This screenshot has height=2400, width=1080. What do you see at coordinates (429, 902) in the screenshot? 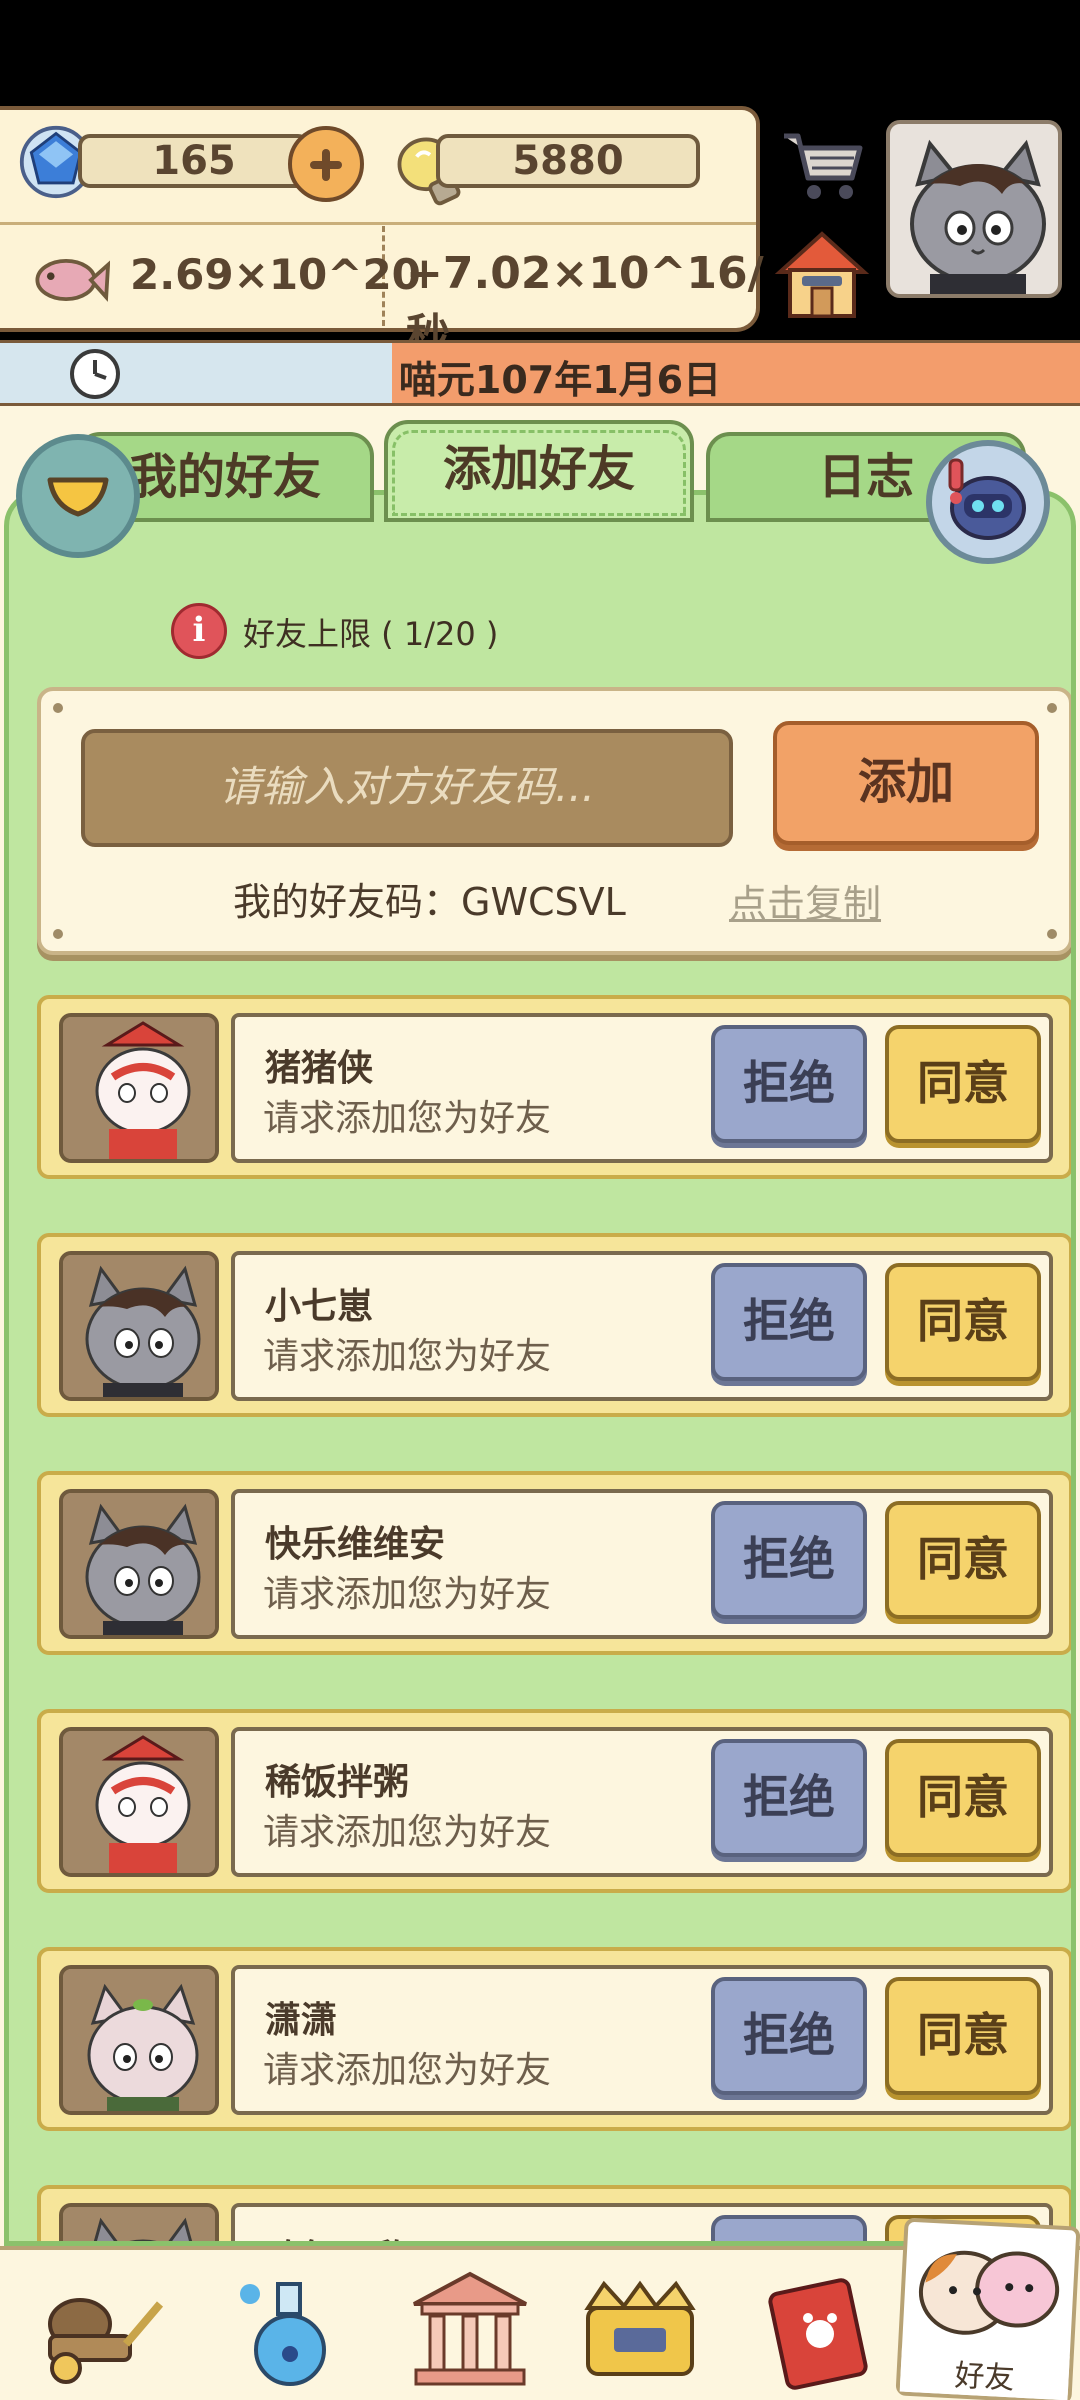
I see `my-friend-code: 我的好友码：GWCSVL` at bounding box center [429, 902].